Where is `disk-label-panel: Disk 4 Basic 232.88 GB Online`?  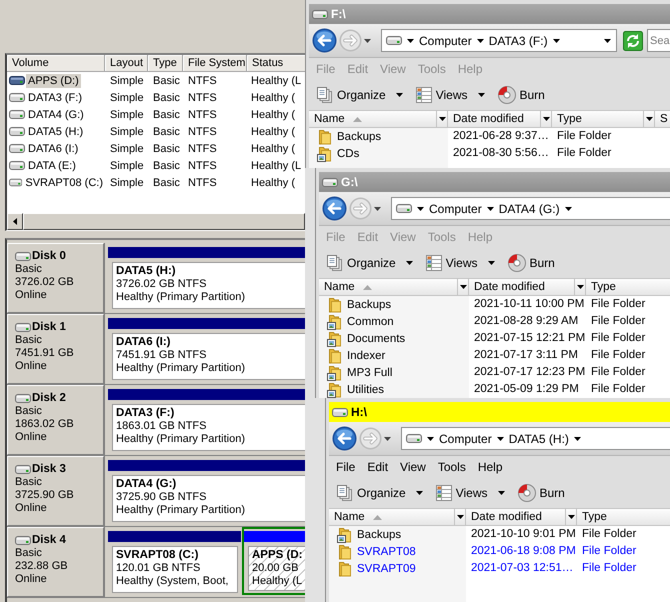 disk-label-panel: Disk 4 Basic 232.88 GB Online is located at coordinates (55, 562).